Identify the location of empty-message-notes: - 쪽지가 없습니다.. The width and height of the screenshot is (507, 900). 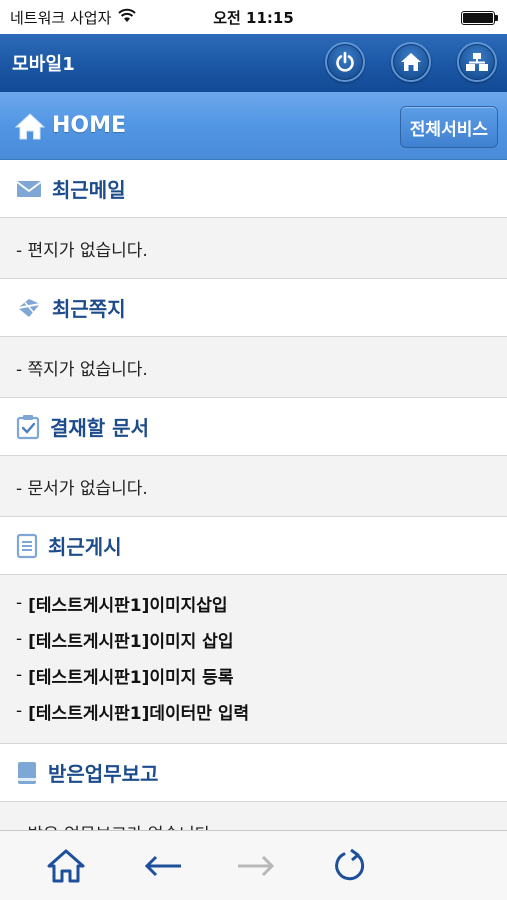
(82, 369).